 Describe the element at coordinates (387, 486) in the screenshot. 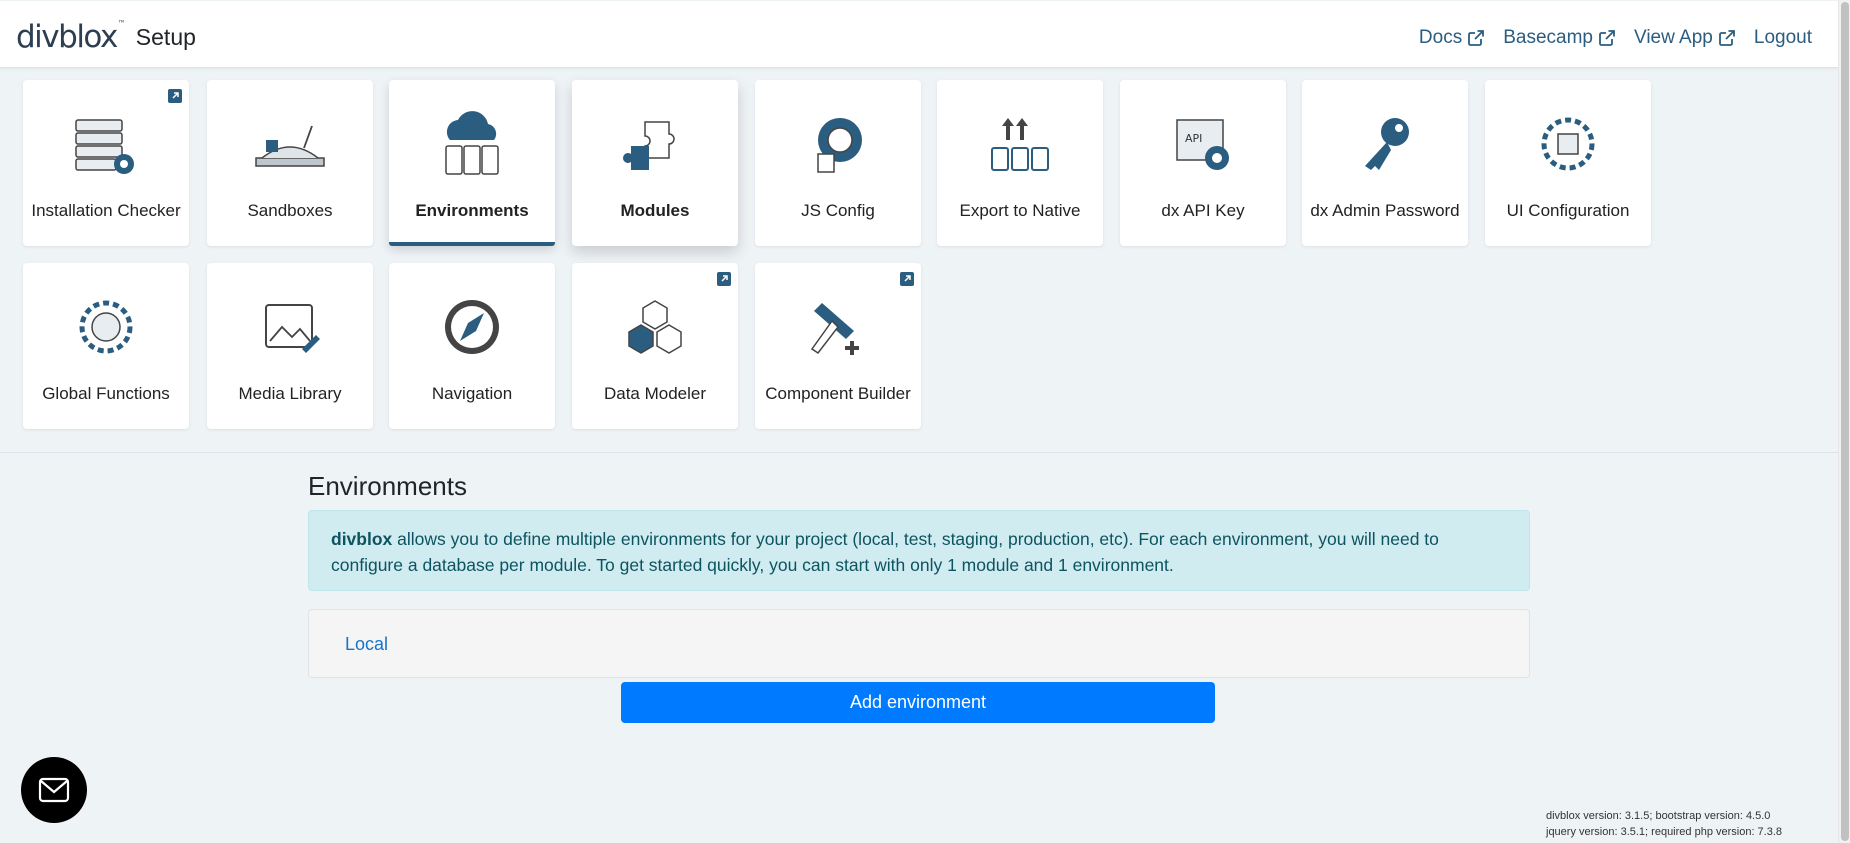

I see `section-title: Environments` at that location.